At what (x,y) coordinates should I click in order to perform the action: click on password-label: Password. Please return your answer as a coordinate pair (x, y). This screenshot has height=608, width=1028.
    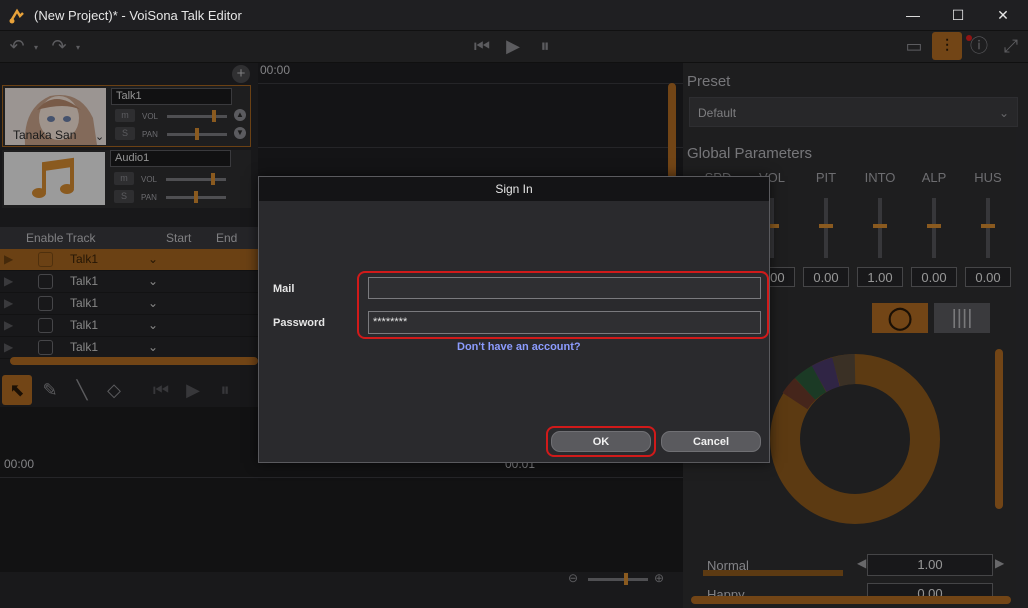
    Looking at the image, I should click on (299, 323).